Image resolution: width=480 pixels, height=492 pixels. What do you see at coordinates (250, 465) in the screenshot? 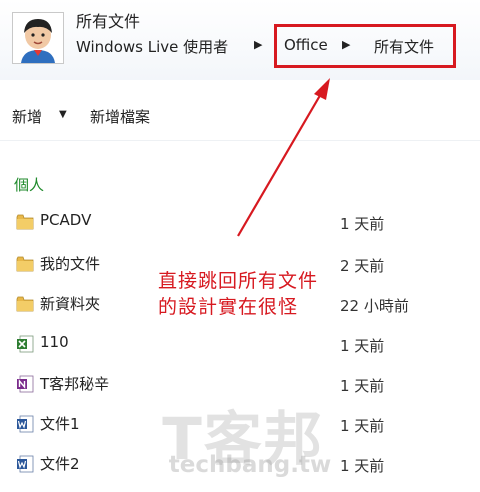
I see `watermark-domain: techbang.tw` at bounding box center [250, 465].